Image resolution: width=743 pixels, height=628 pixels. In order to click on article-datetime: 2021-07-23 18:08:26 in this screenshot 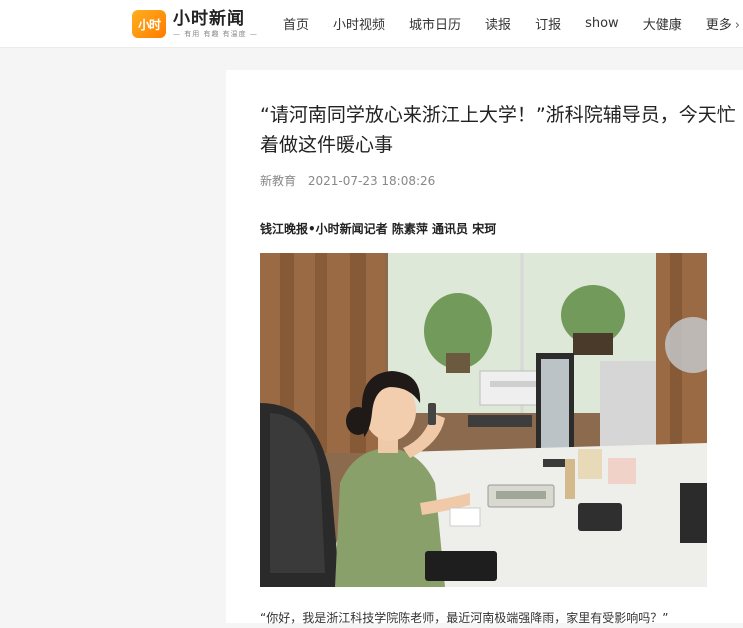, I will do `click(371, 181)`.